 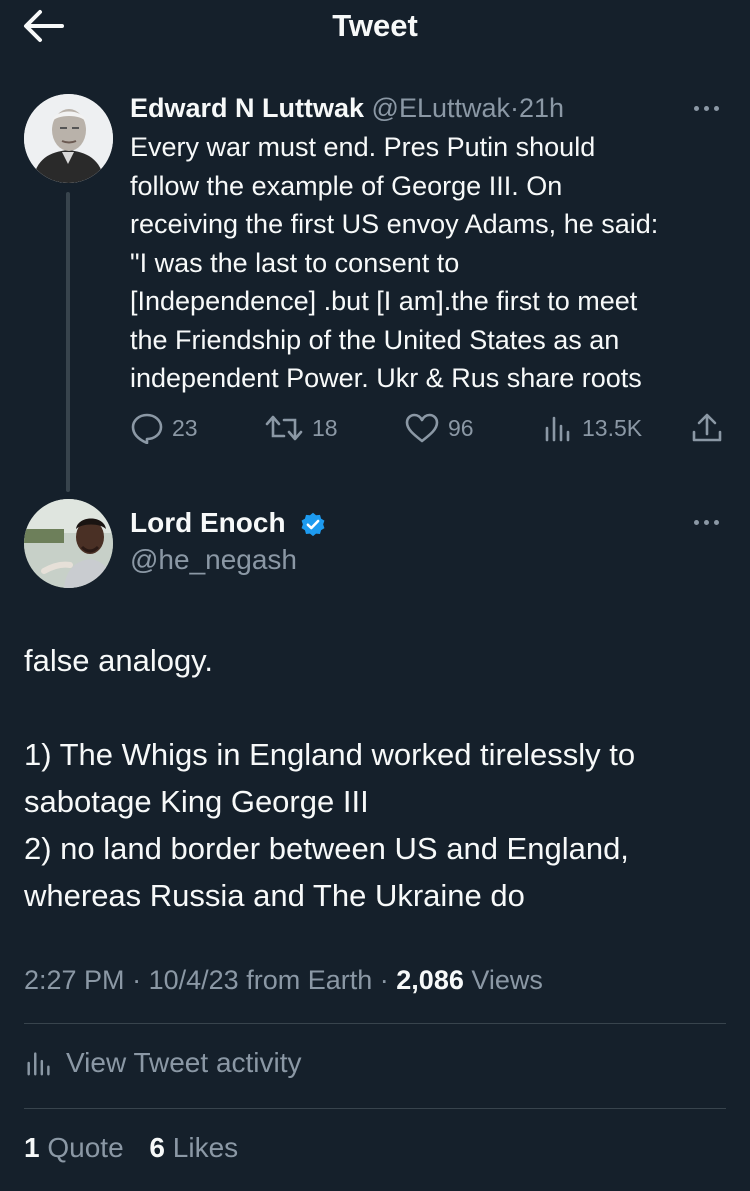 I want to click on parent-text-line: "I was the last to consent to, so click(x=295, y=262).